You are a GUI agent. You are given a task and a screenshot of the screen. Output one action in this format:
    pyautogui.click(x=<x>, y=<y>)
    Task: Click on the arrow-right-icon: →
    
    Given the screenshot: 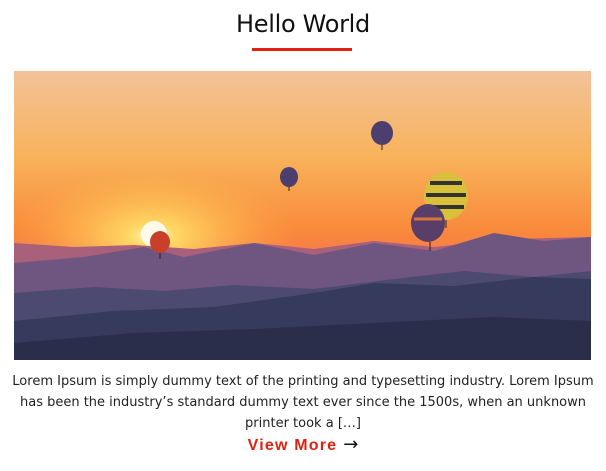 What is the action you would take?
    pyautogui.click(x=350, y=444)
    